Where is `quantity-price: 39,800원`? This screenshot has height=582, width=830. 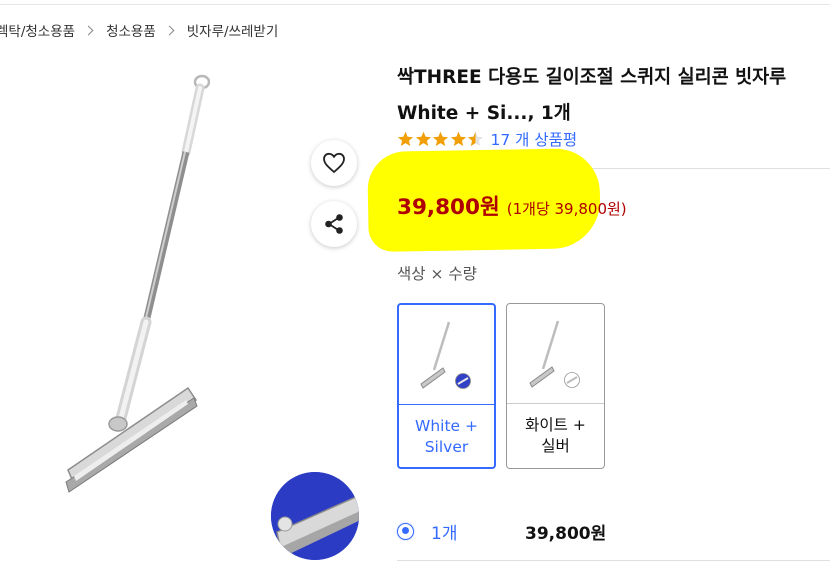
quantity-price: 39,800원 is located at coordinates (566, 533).